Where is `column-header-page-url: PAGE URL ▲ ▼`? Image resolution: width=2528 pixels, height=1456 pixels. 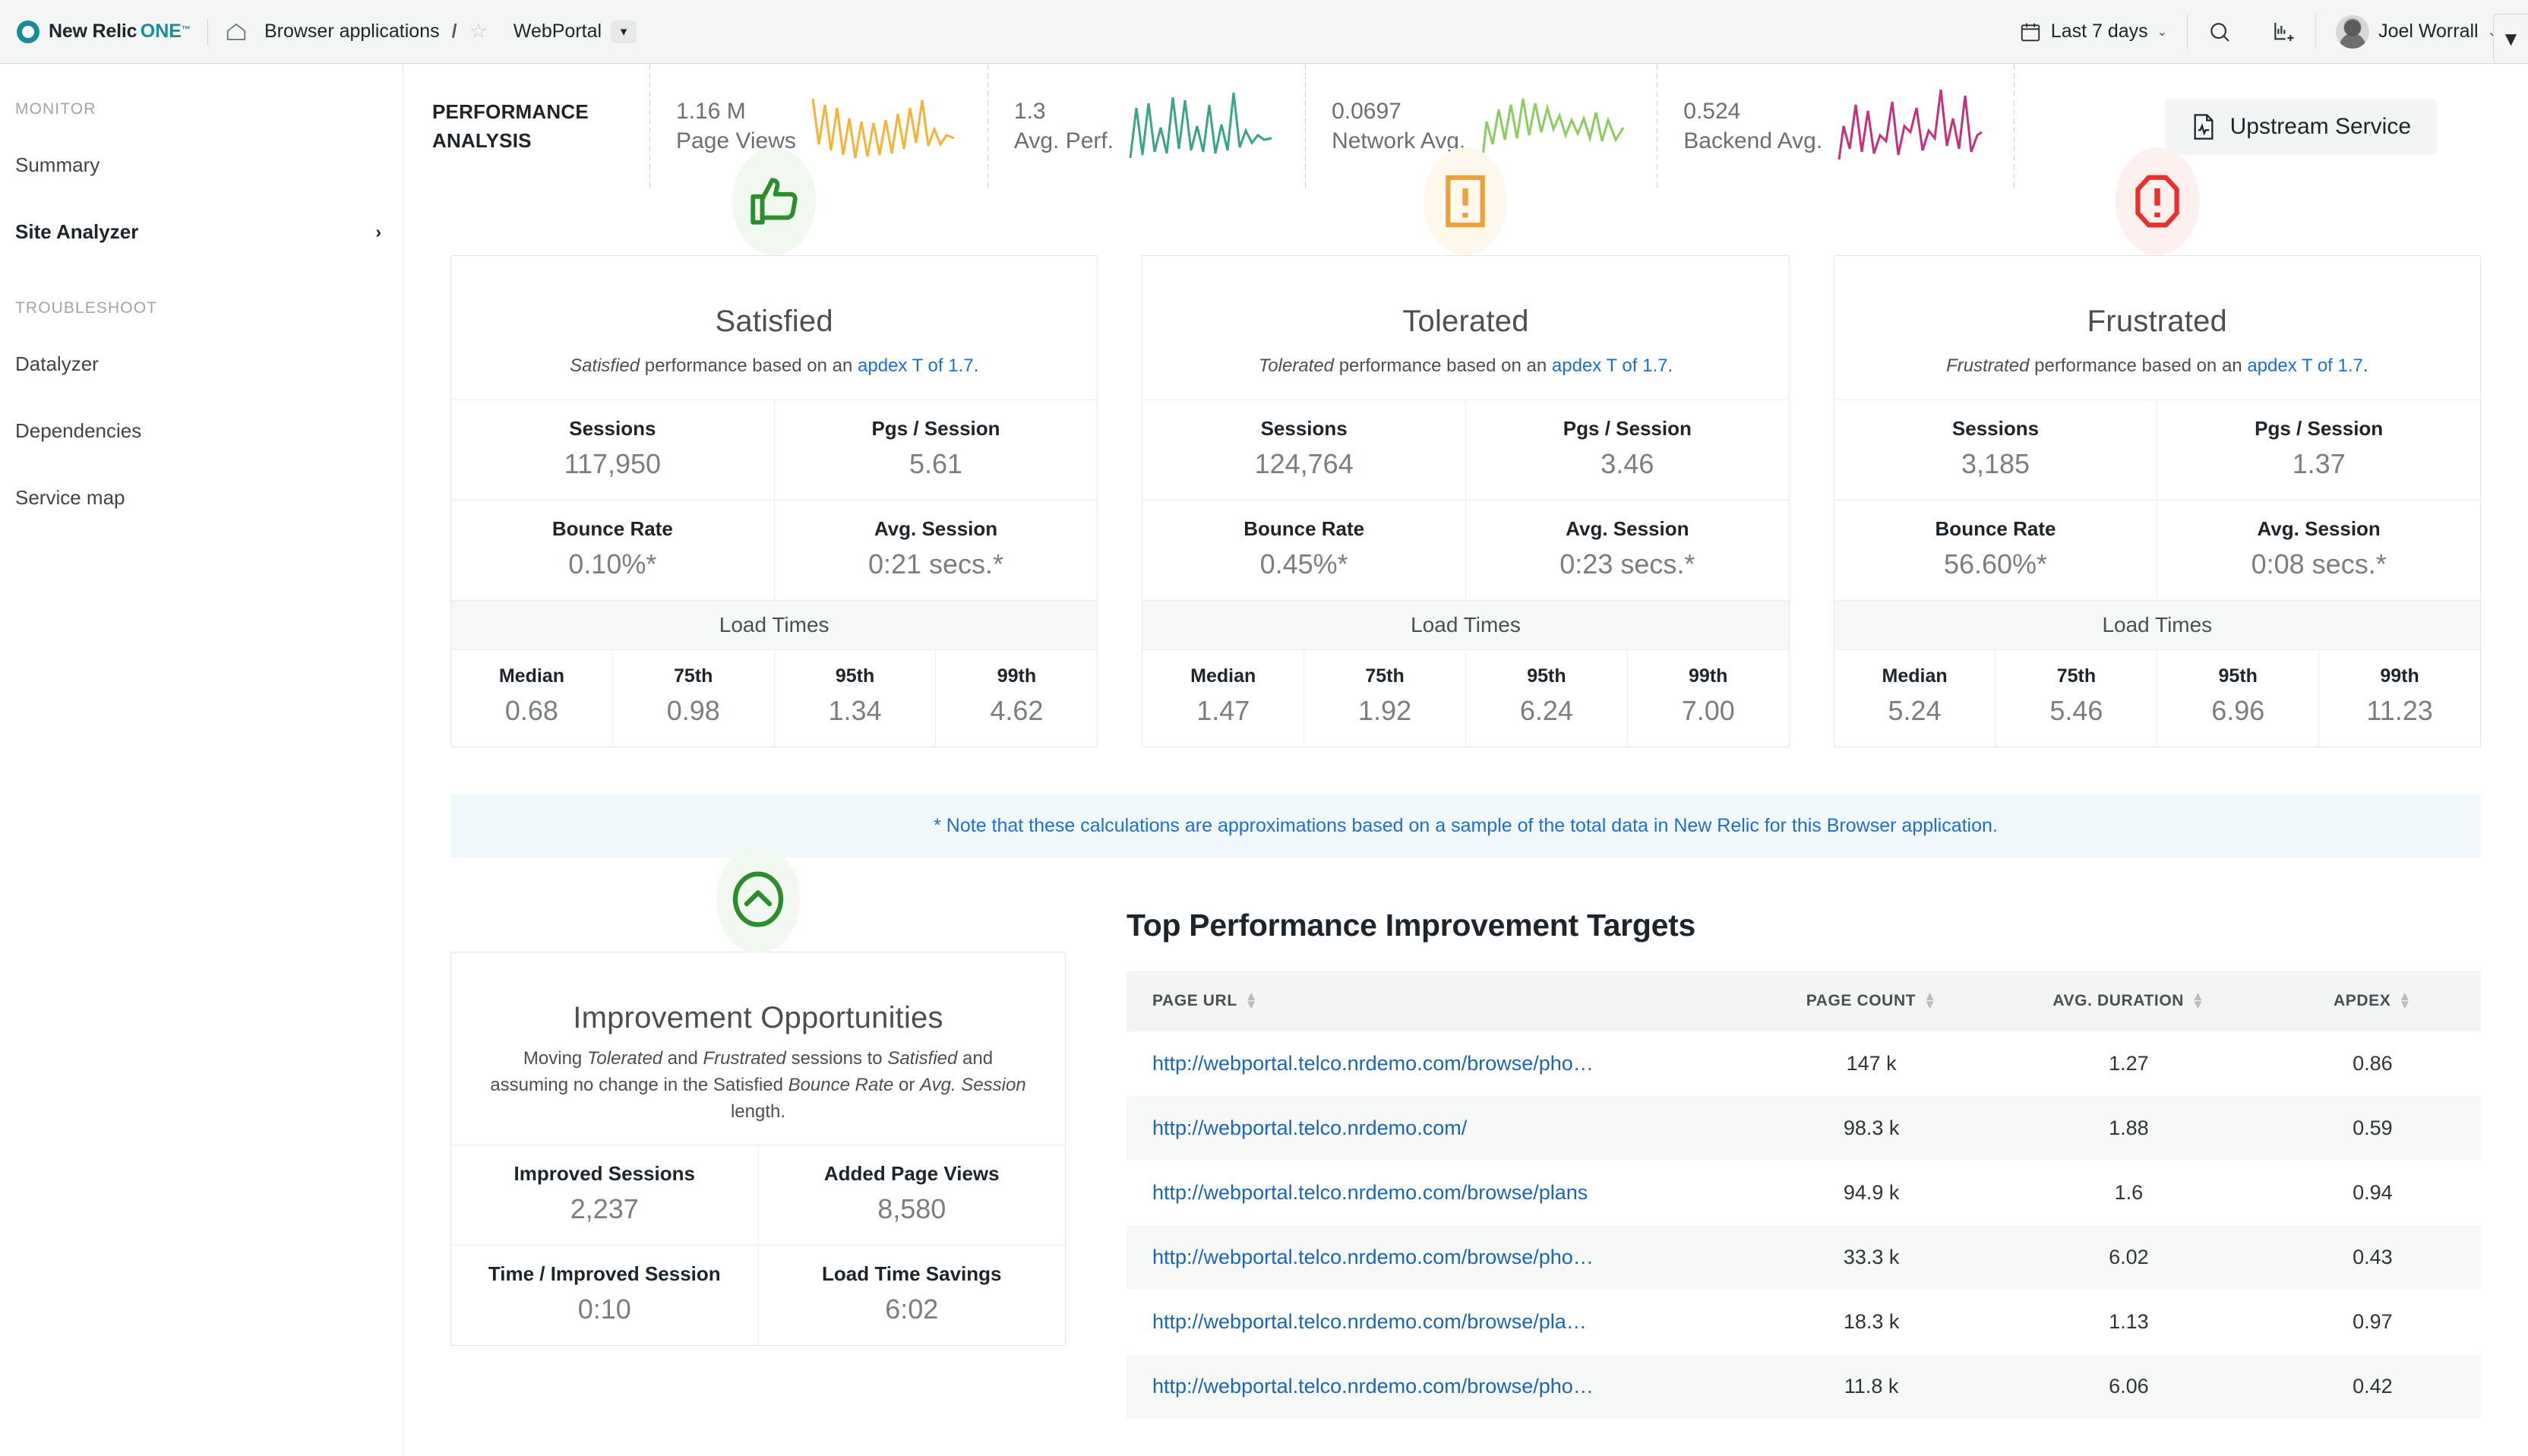
column-header-page-url: PAGE URL ▲ ▼ is located at coordinates (1438, 1001).